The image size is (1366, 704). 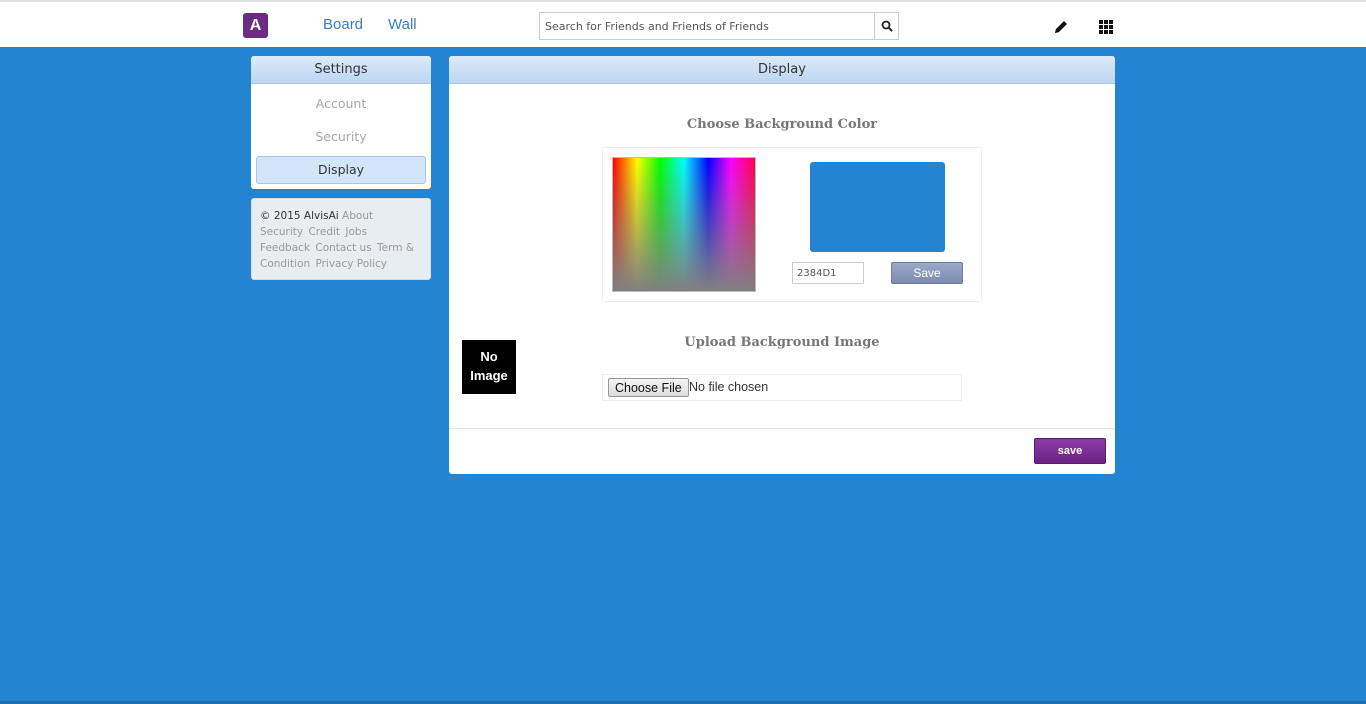 I want to click on footer-link-feedback: Feedback, so click(x=285, y=248).